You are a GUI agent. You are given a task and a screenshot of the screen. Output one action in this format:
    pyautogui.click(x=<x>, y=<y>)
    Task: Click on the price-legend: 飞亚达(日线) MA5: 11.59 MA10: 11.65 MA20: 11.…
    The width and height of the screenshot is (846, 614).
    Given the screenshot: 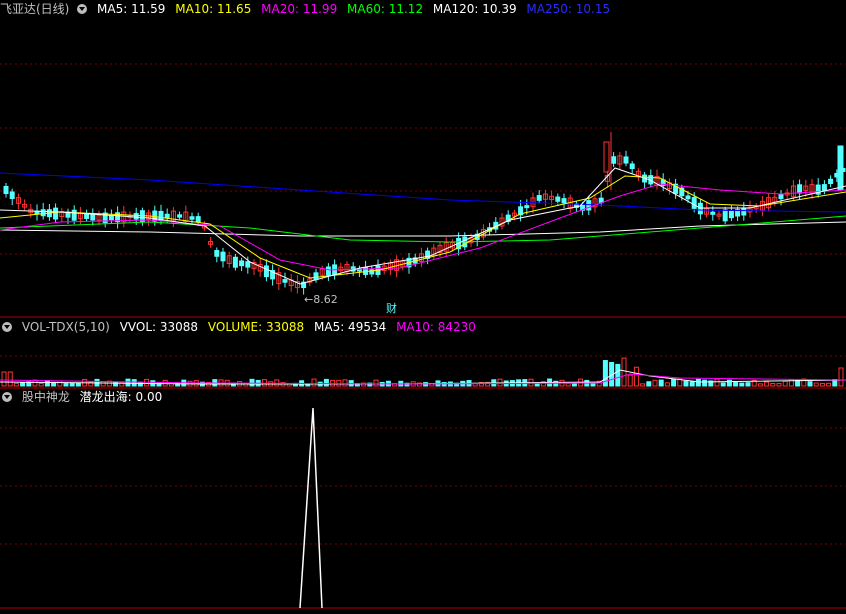 What is the action you would take?
    pyautogui.click(x=308, y=9)
    